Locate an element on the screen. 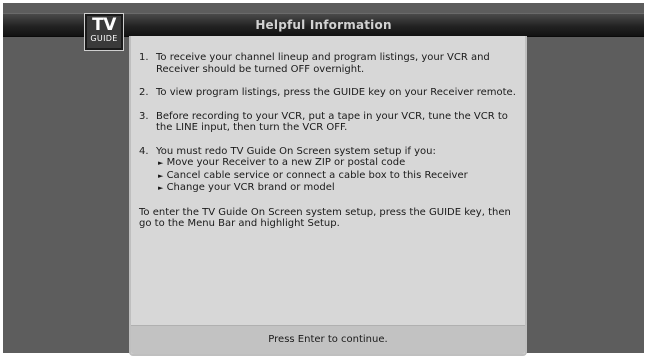 Image resolution: width=647 pixels, height=356 pixels. logo-tv-text: TV is located at coordinates (104, 25).